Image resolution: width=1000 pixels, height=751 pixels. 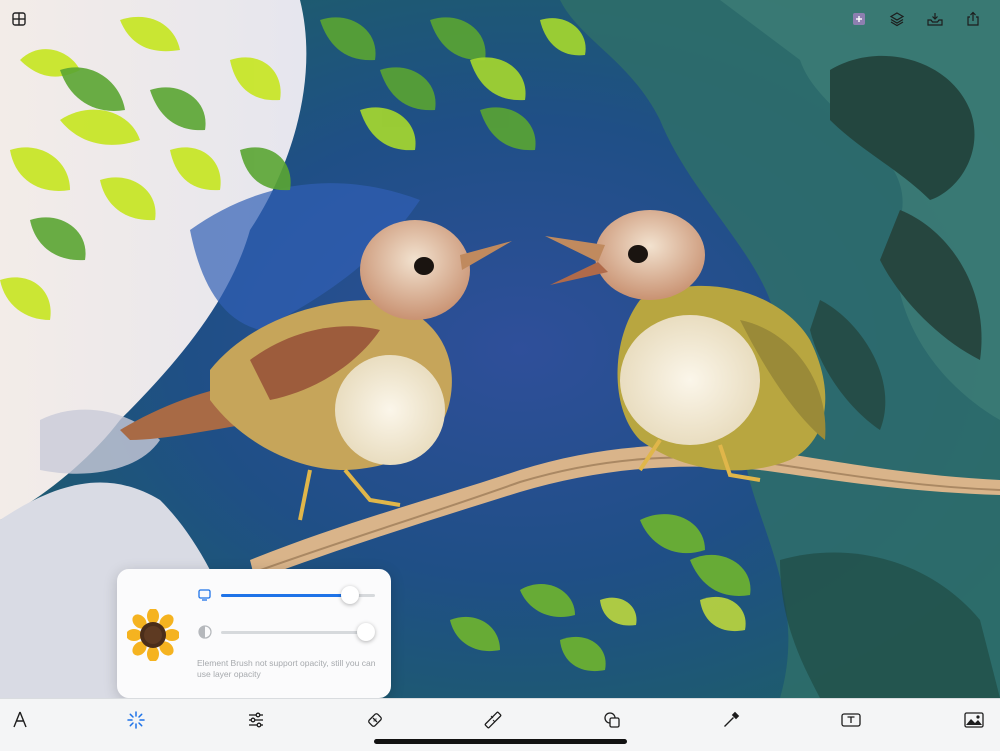 What do you see at coordinates (153, 635) in the screenshot?
I see `sunflower-element-brush-icon` at bounding box center [153, 635].